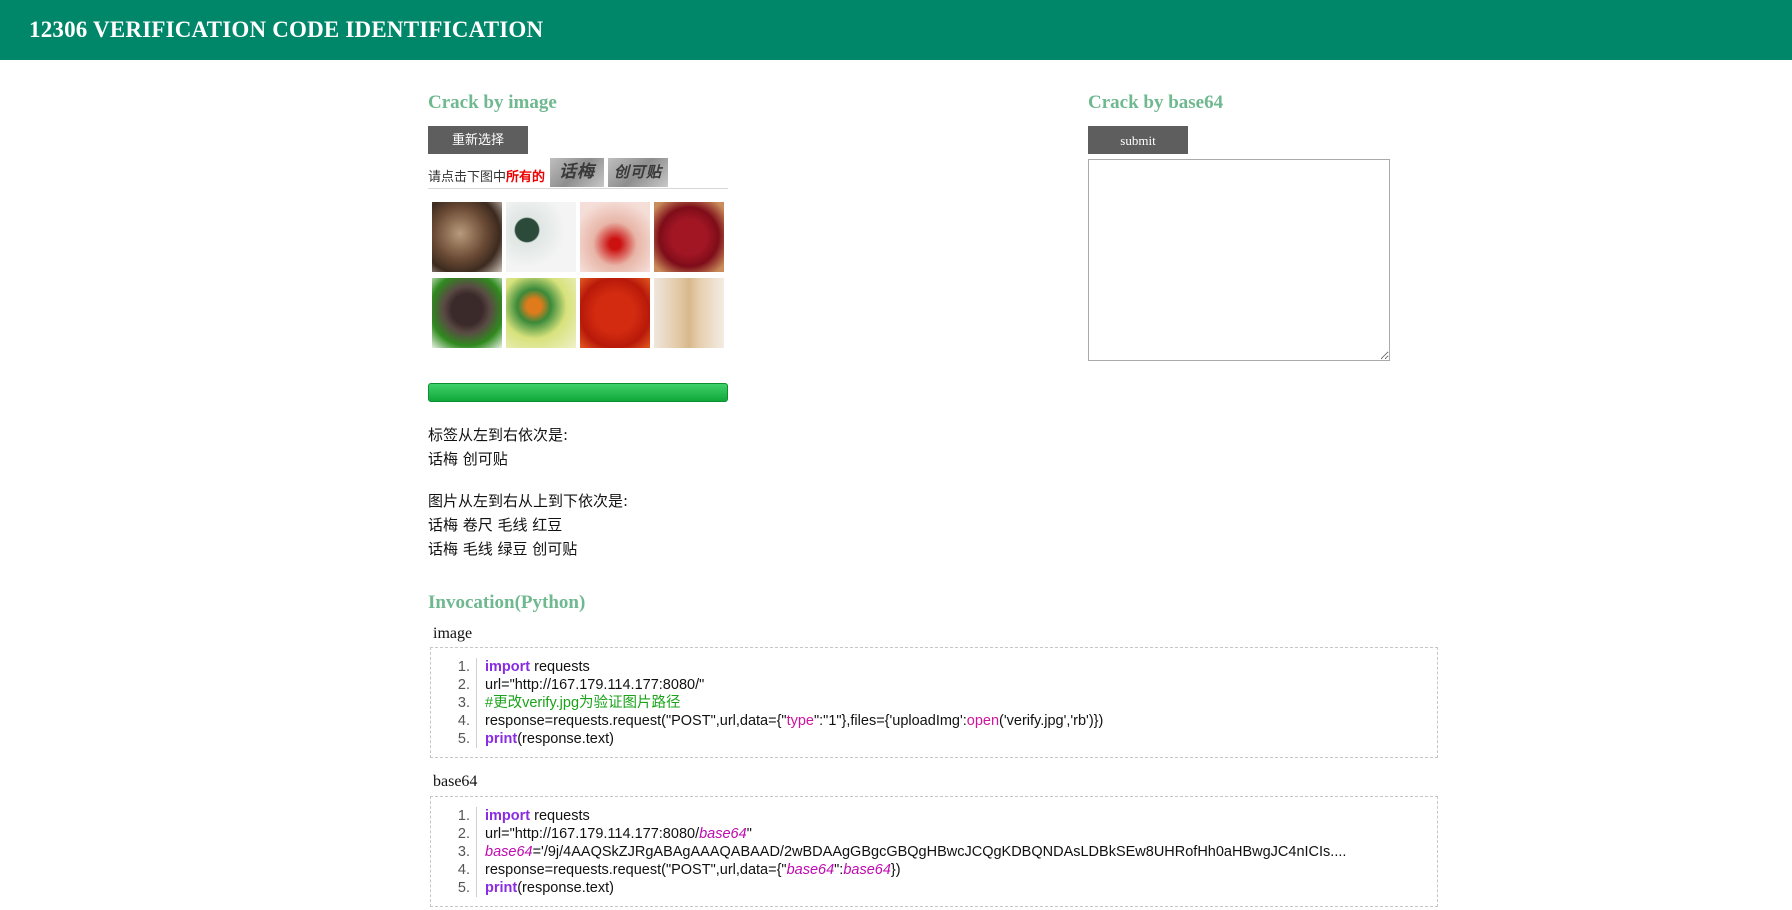  I want to click on image-code-label: image, so click(453, 633).